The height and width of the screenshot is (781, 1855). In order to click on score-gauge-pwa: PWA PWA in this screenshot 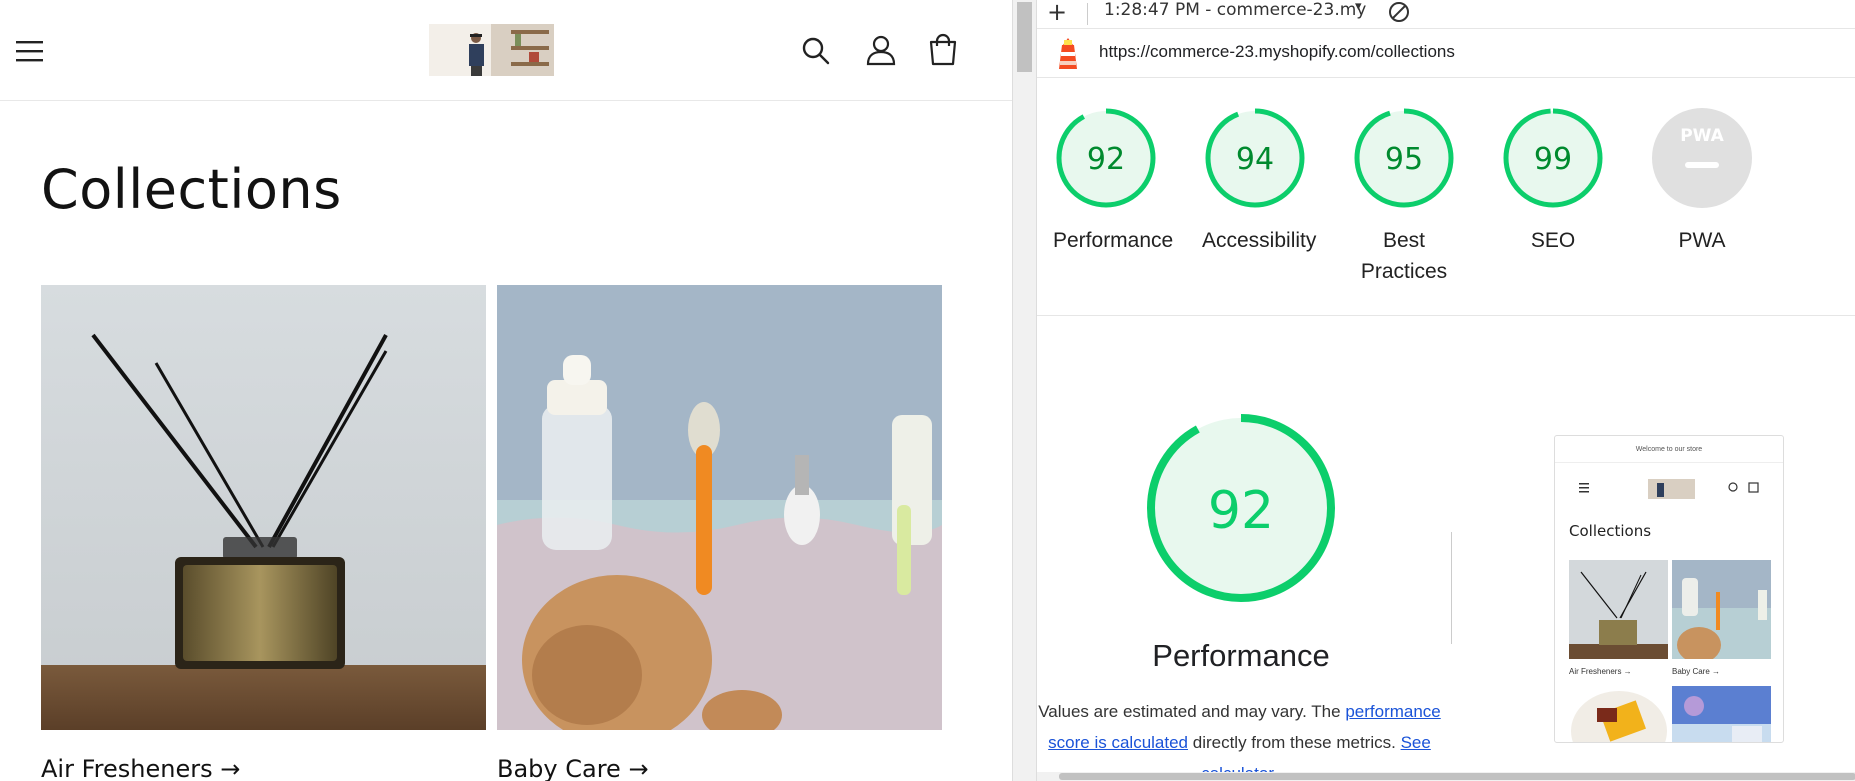, I will do `click(1702, 181)`.